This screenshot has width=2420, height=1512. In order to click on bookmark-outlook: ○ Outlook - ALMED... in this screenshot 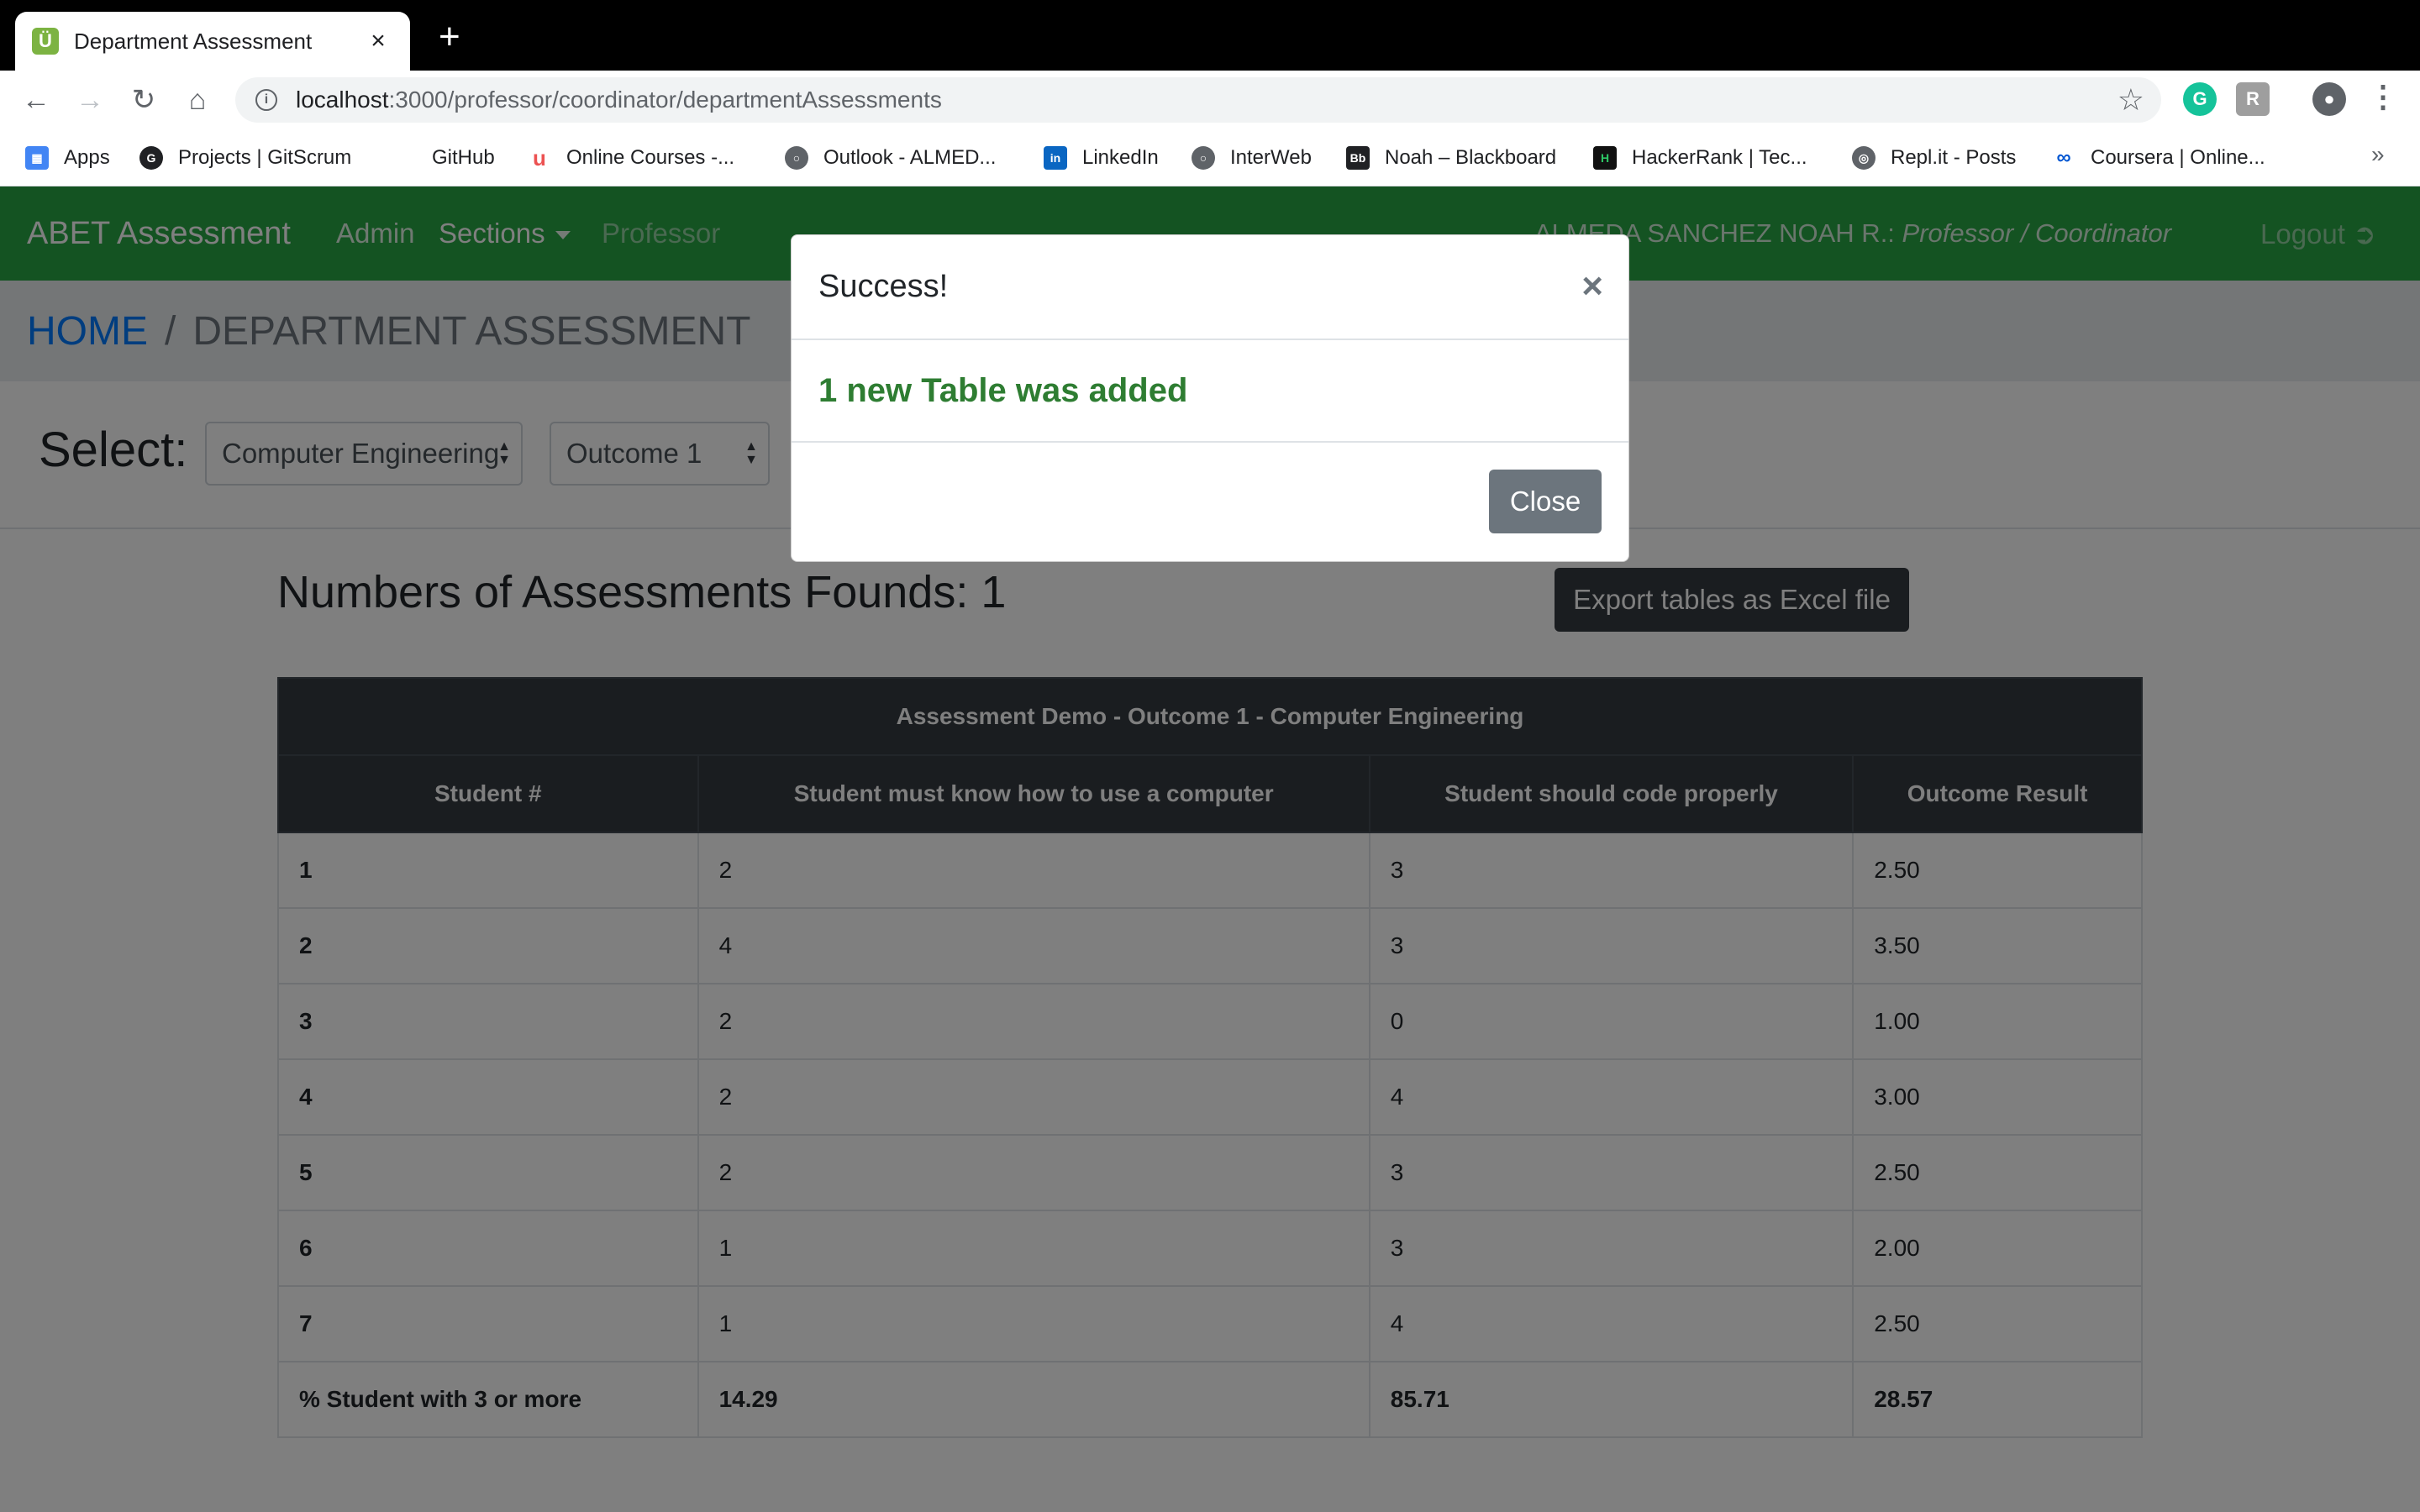, I will do `click(891, 158)`.